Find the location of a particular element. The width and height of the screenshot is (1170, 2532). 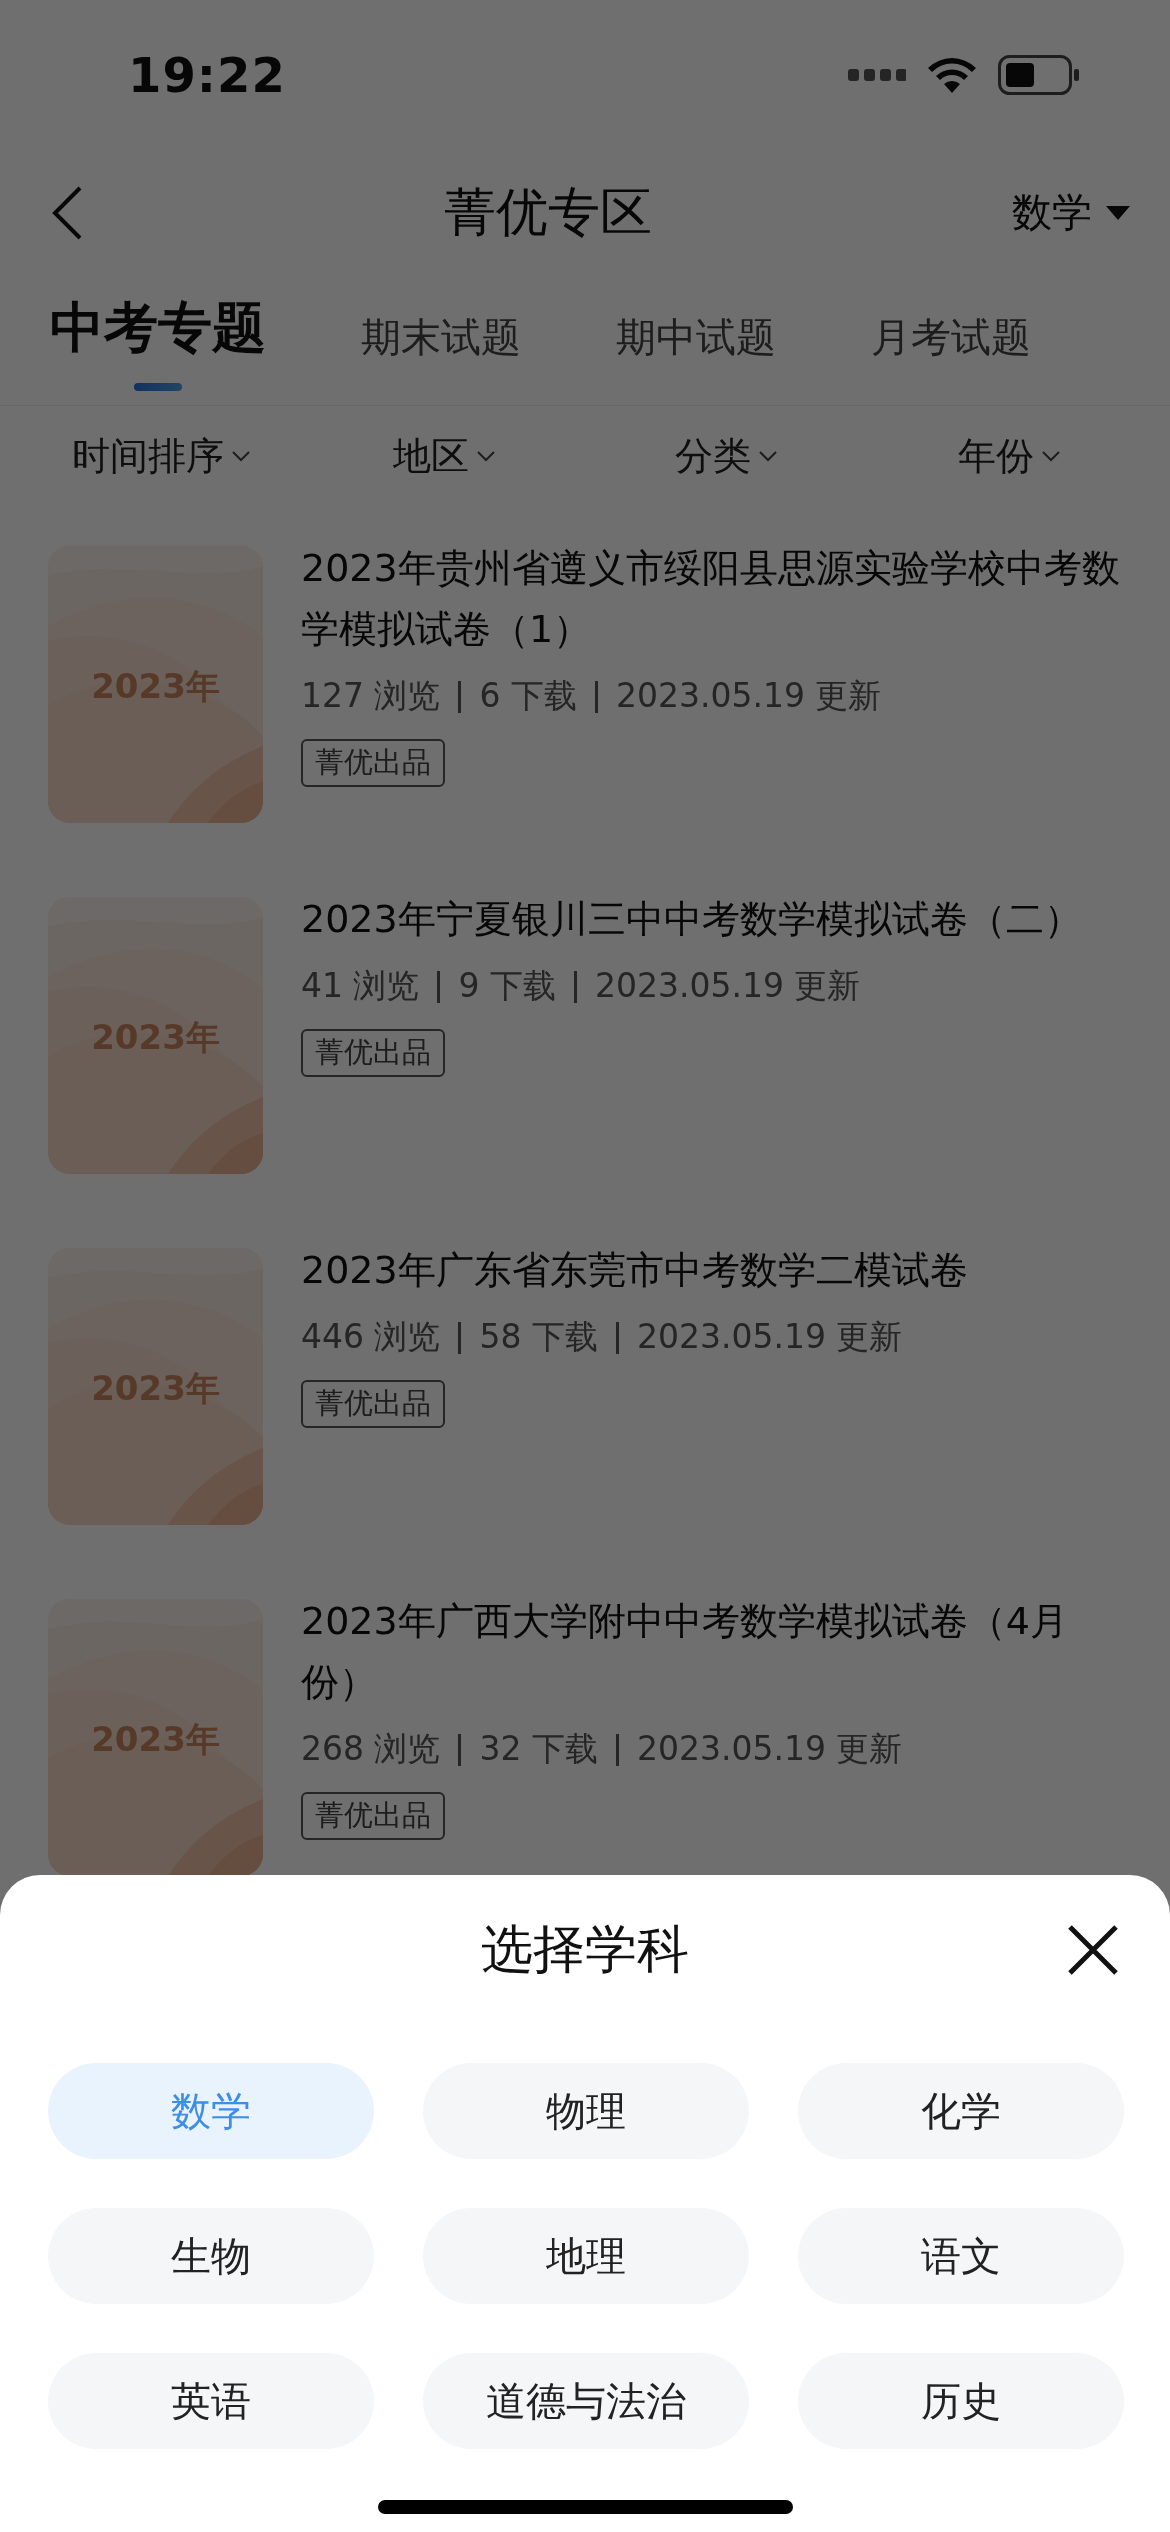

category-tab: 期末试题 is located at coordinates (441, 357).